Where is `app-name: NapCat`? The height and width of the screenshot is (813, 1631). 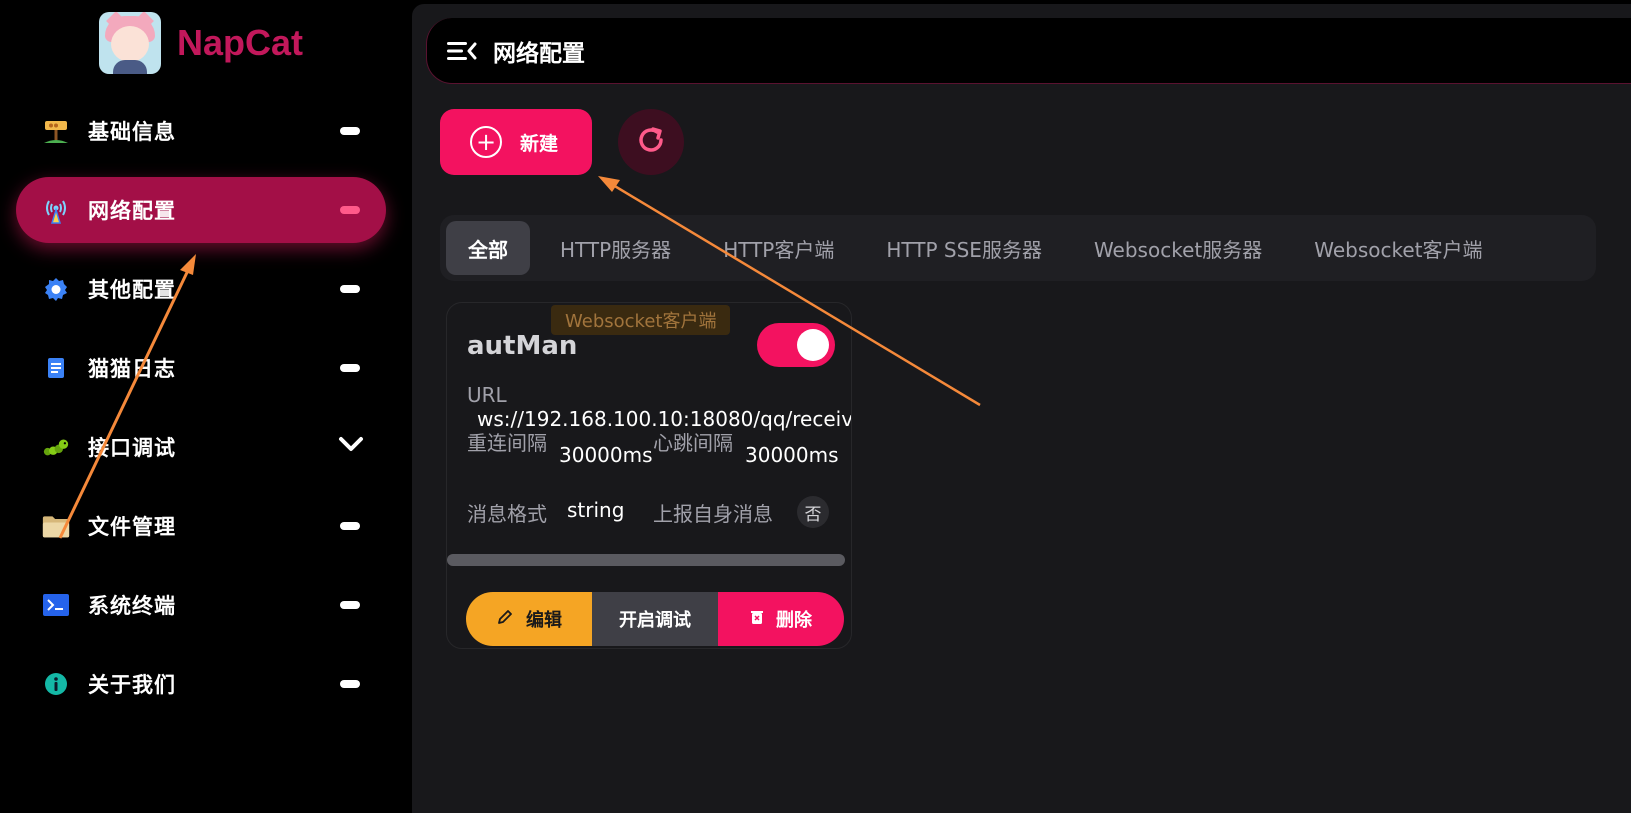
app-name: NapCat is located at coordinates (240, 42).